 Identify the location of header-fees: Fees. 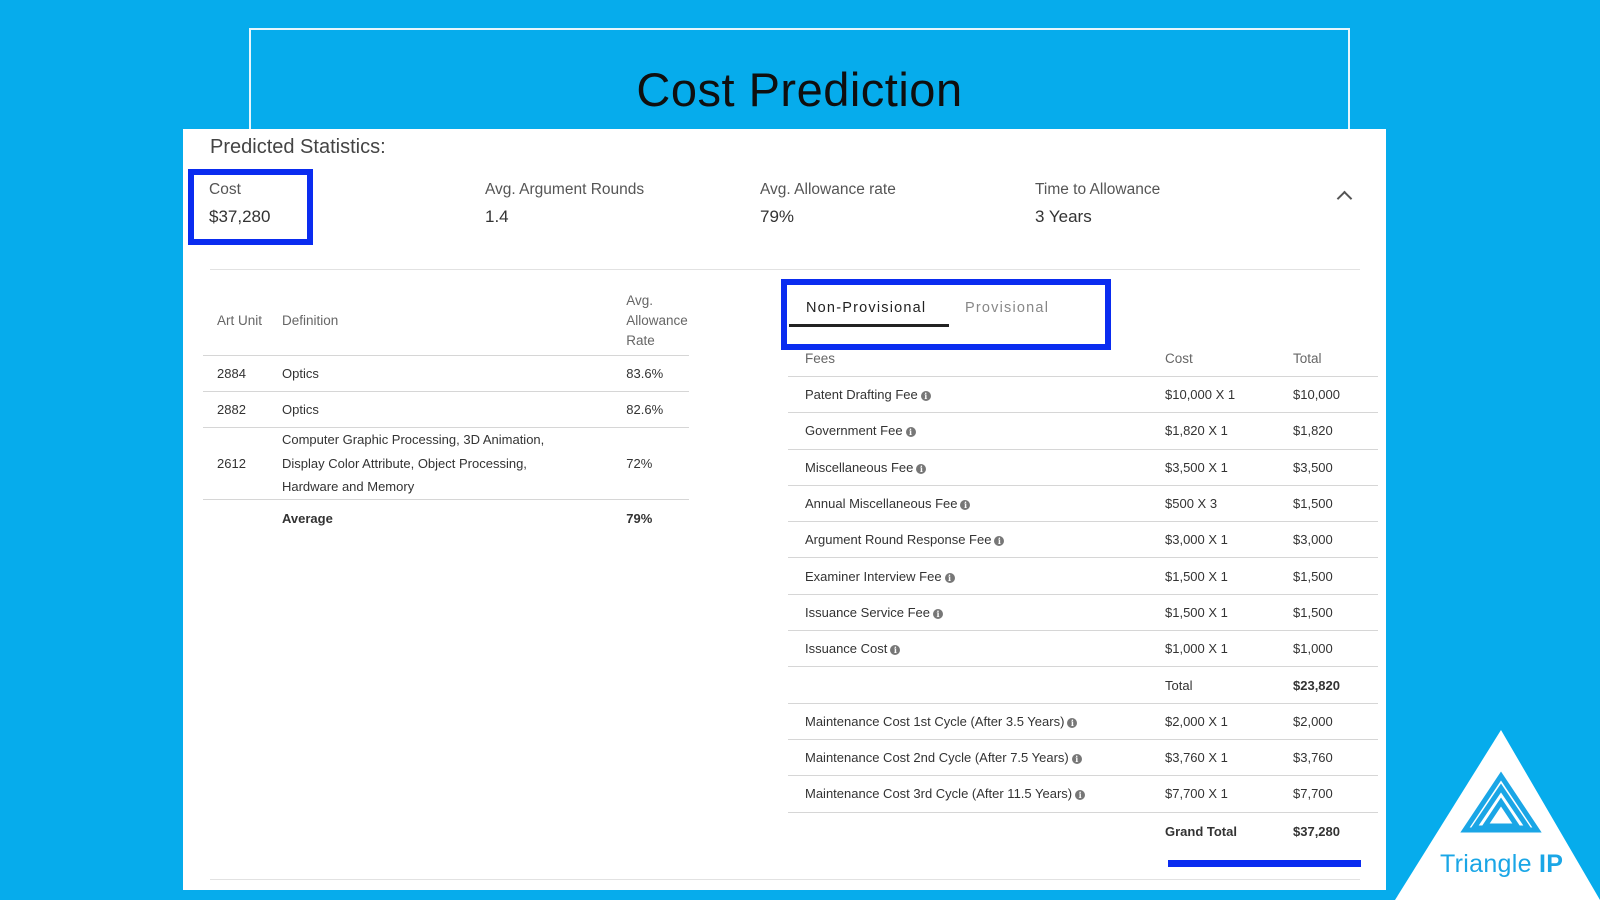
(976, 359).